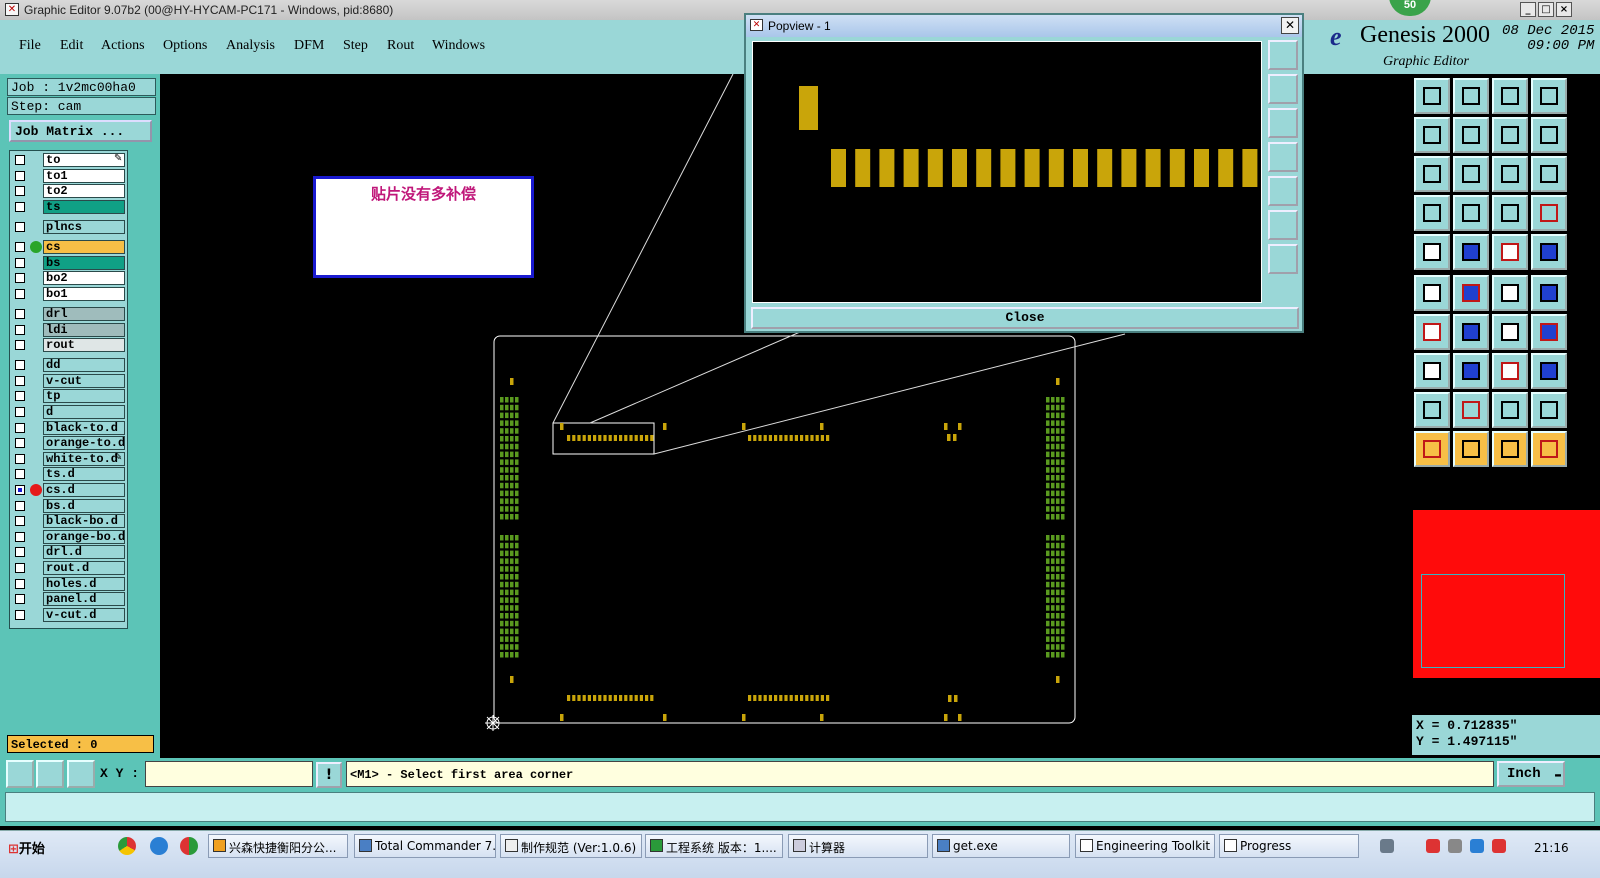 The image size is (1600, 878). I want to click on connect-icon, so click(1432, 371).